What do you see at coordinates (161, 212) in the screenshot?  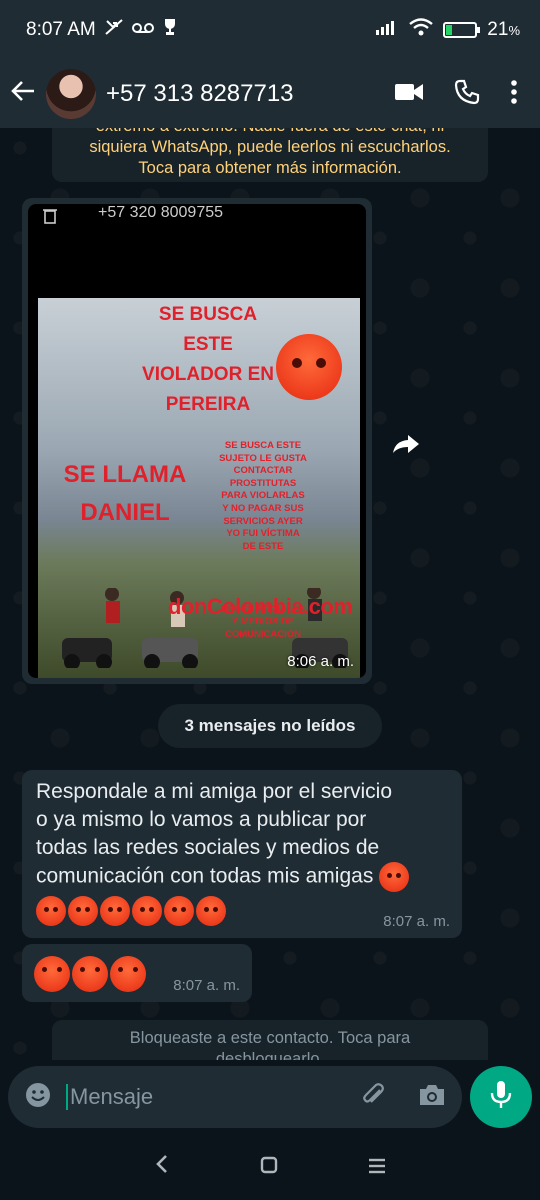 I see `image-caption-number: +57 320 8009755` at bounding box center [161, 212].